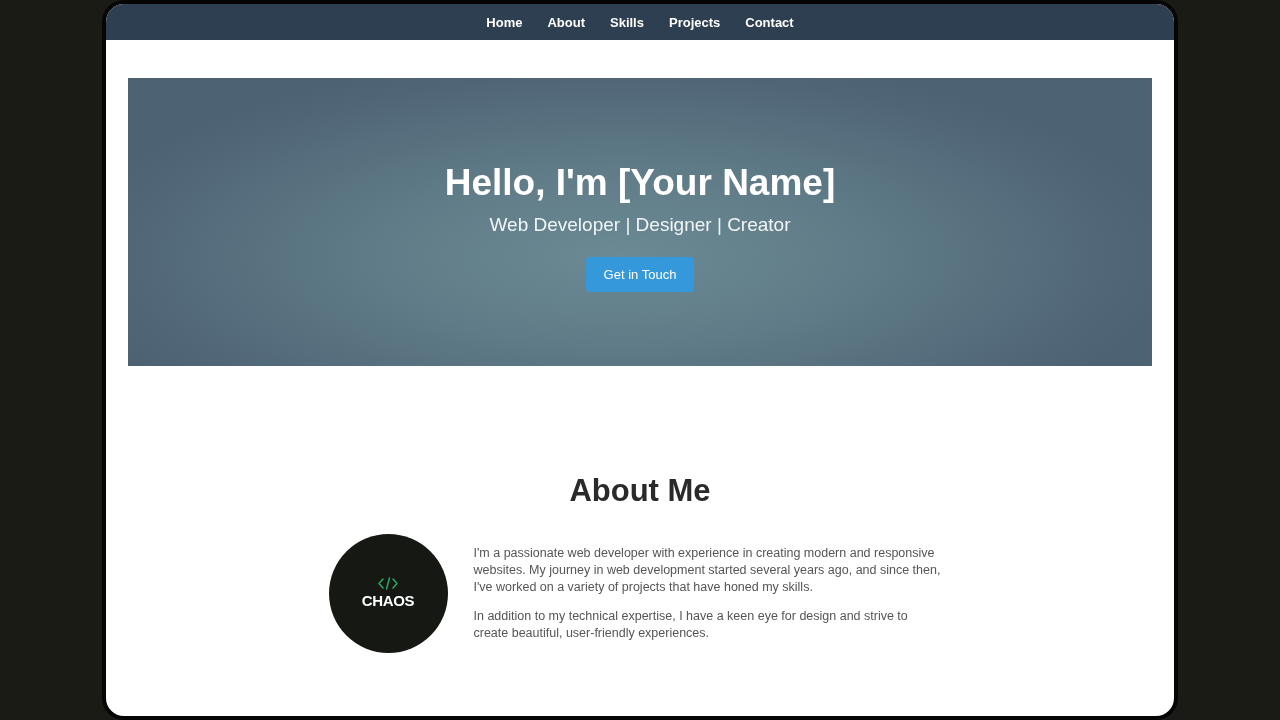  Describe the element at coordinates (707, 570) in the screenshot. I see `about-paragraph: I'm a passionate web developer with experience in creating modern and responsive websites. My journey in web development started several years ago, and since then, I've worked on a variety of projects that have honed my skills.` at that location.